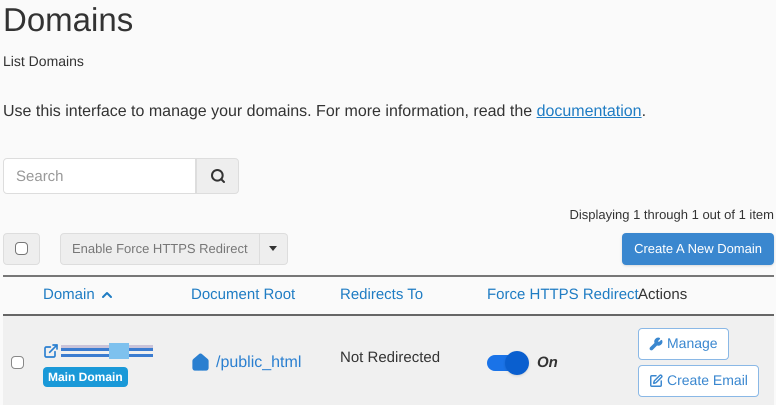  Describe the element at coordinates (200, 362) in the screenshot. I see `home-icon` at that location.